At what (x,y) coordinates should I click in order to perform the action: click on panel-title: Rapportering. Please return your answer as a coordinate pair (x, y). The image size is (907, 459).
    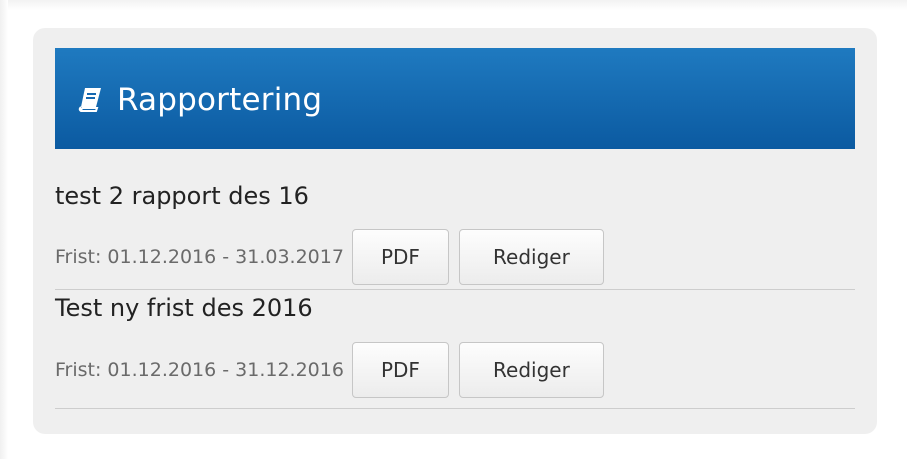
    Looking at the image, I should click on (220, 99).